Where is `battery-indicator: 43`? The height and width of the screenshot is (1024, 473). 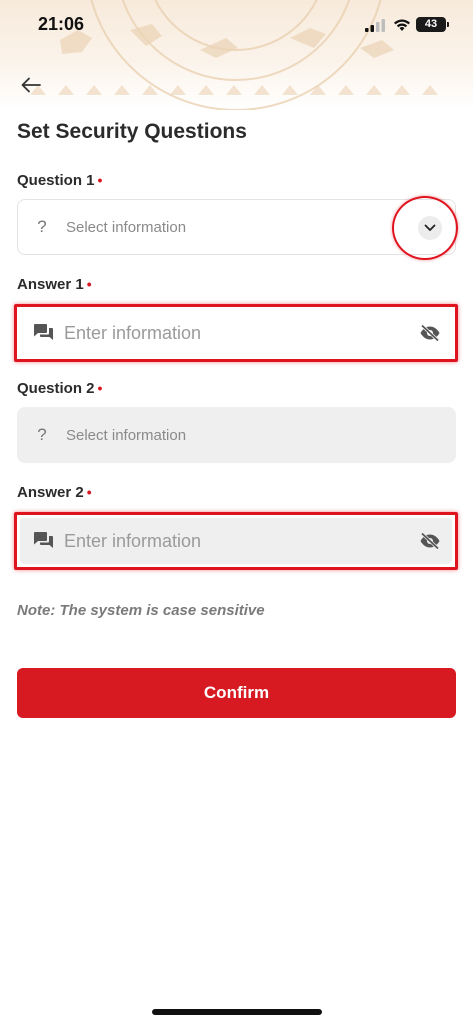
battery-indicator: 43 is located at coordinates (432, 24).